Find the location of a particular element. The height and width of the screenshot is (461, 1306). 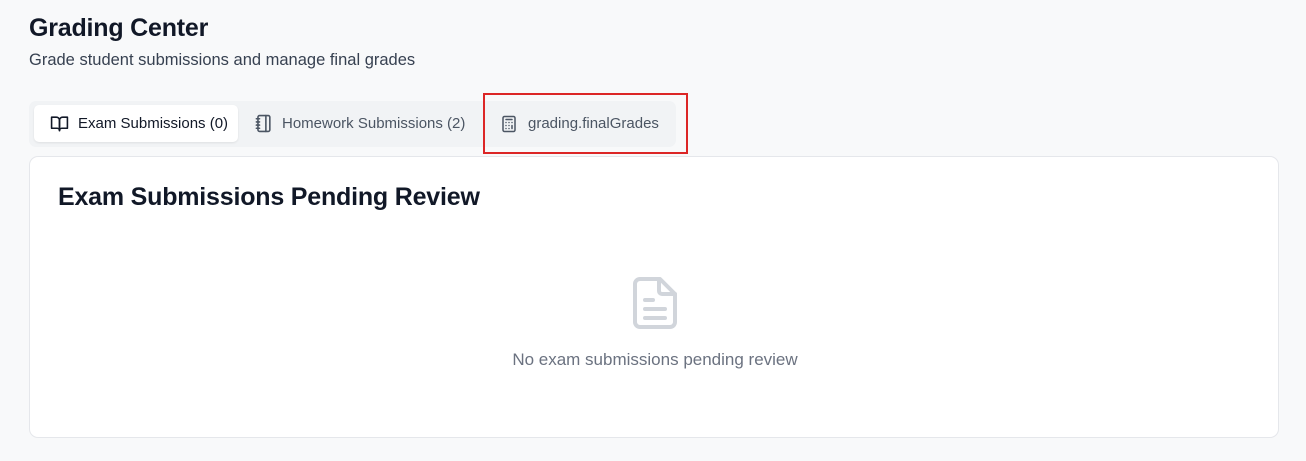

tab-homework-submissions-label: Homework Submissions (2) is located at coordinates (374, 123).